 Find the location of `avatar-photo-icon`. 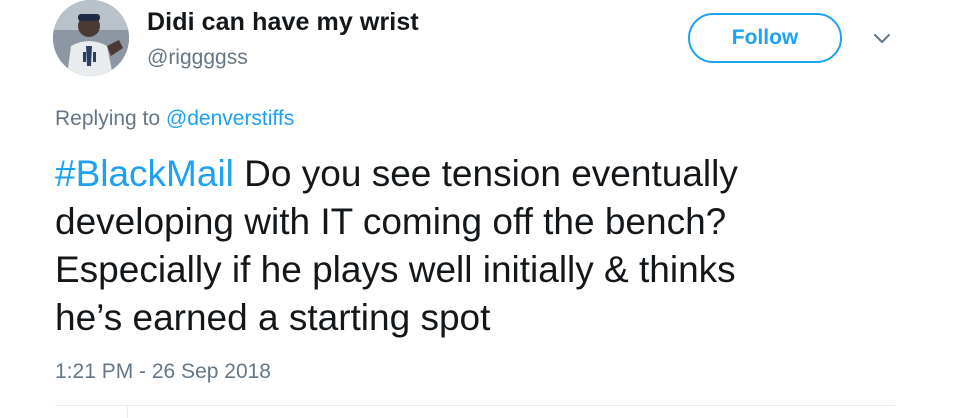

avatar-photo-icon is located at coordinates (91, 38).